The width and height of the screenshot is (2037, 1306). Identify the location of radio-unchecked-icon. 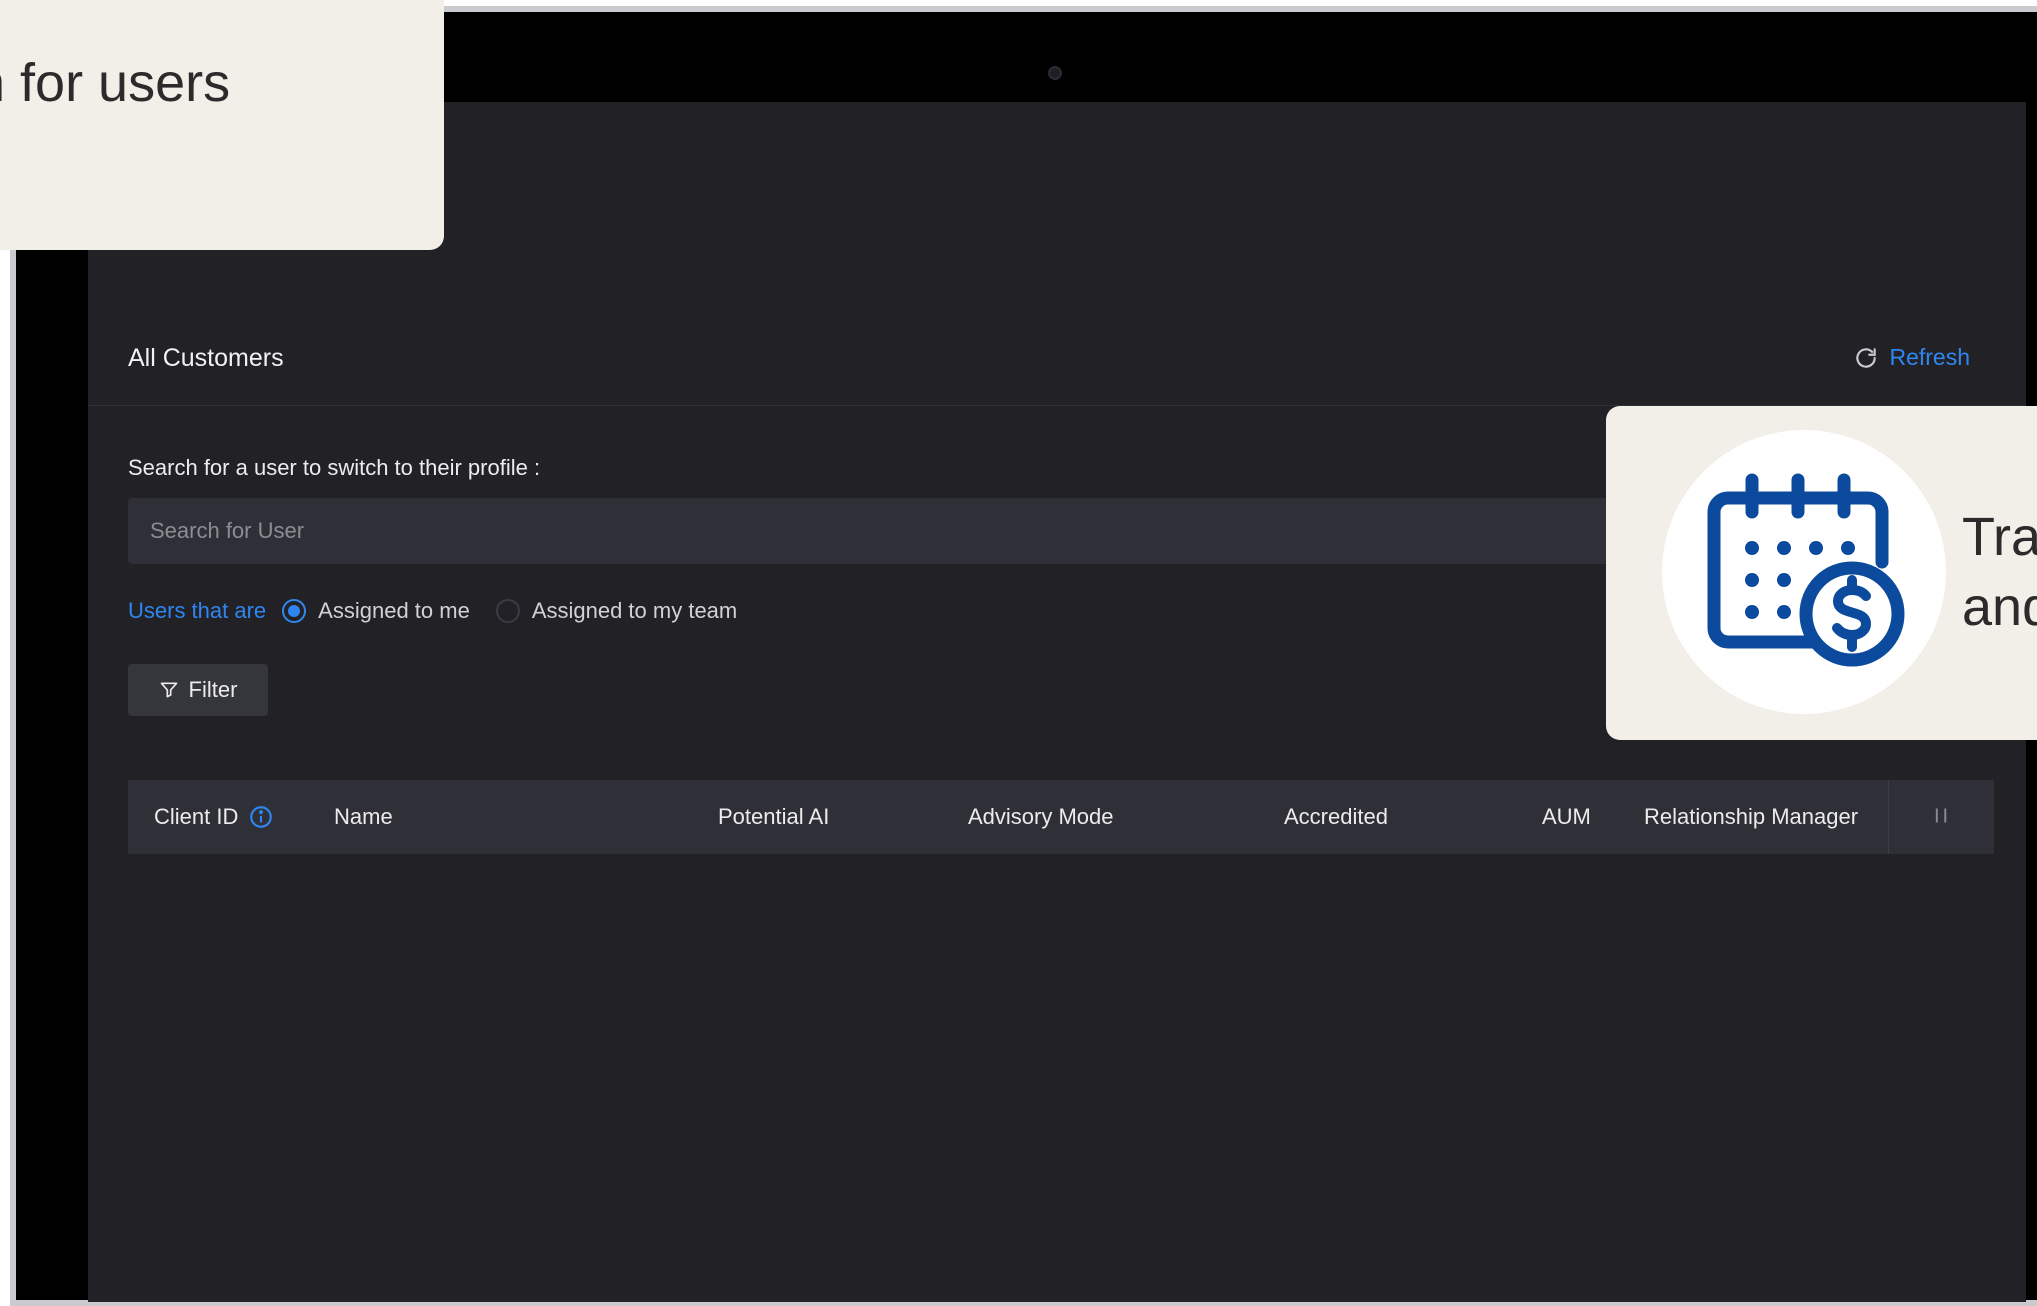
(507, 611).